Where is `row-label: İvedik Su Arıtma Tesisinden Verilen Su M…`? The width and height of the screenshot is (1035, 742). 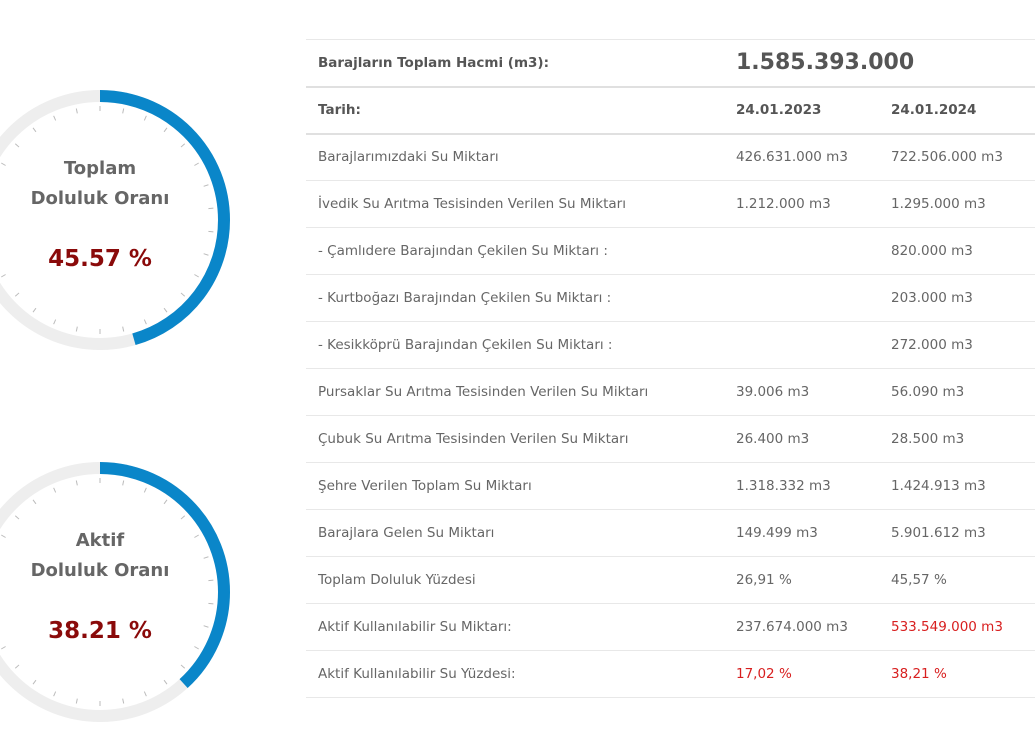 row-label: İvedik Su Arıtma Tesisinden Verilen Su M… is located at coordinates (515, 204).